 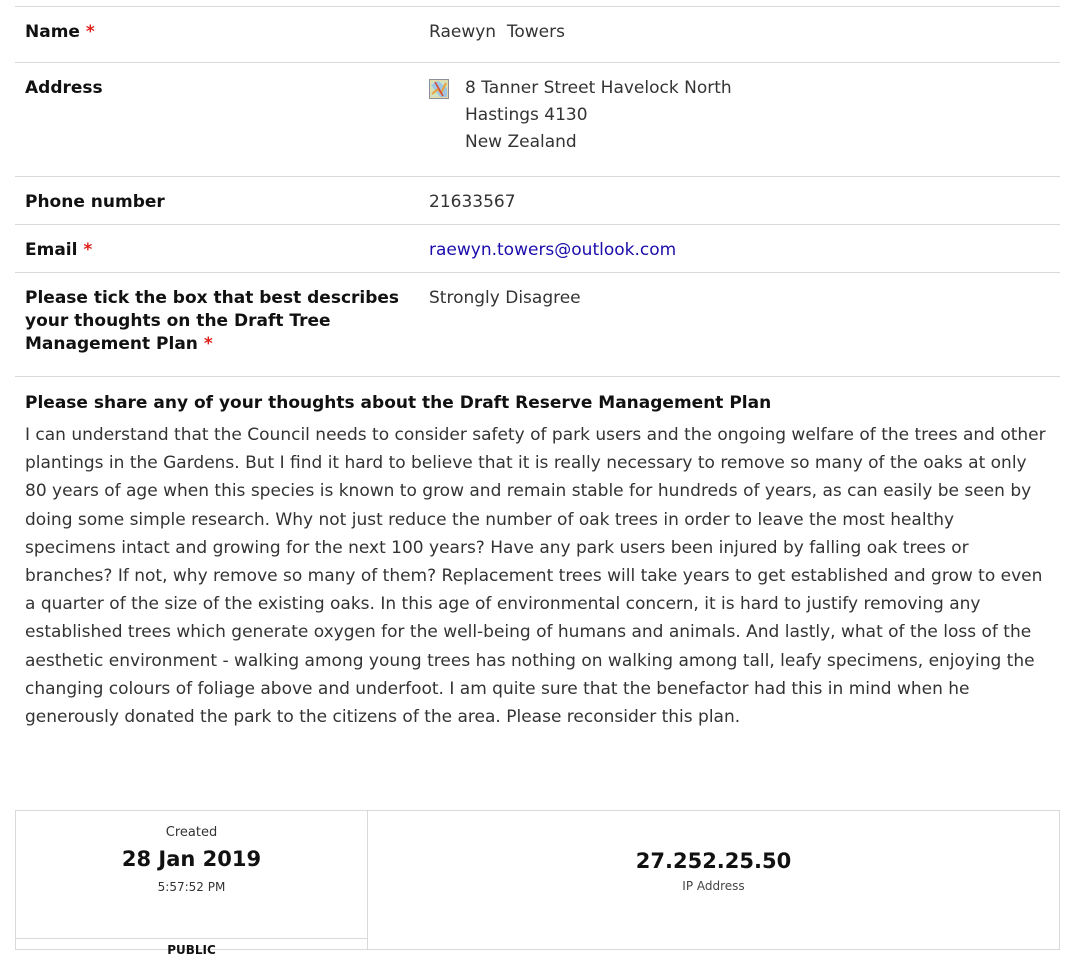 What do you see at coordinates (191, 859) in the screenshot?
I see `created-date: 28 Jan 2019` at bounding box center [191, 859].